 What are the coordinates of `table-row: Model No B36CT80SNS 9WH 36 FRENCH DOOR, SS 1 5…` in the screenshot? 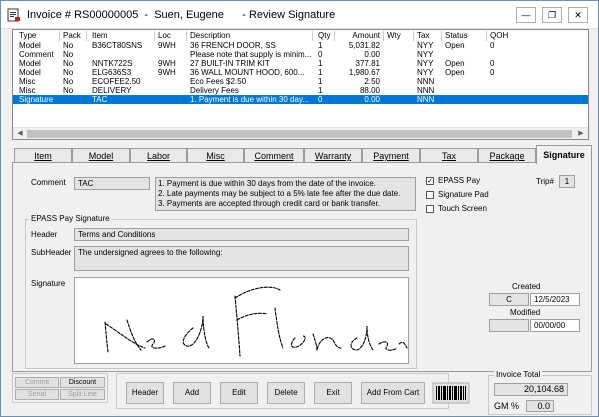 It's located at (300, 45).